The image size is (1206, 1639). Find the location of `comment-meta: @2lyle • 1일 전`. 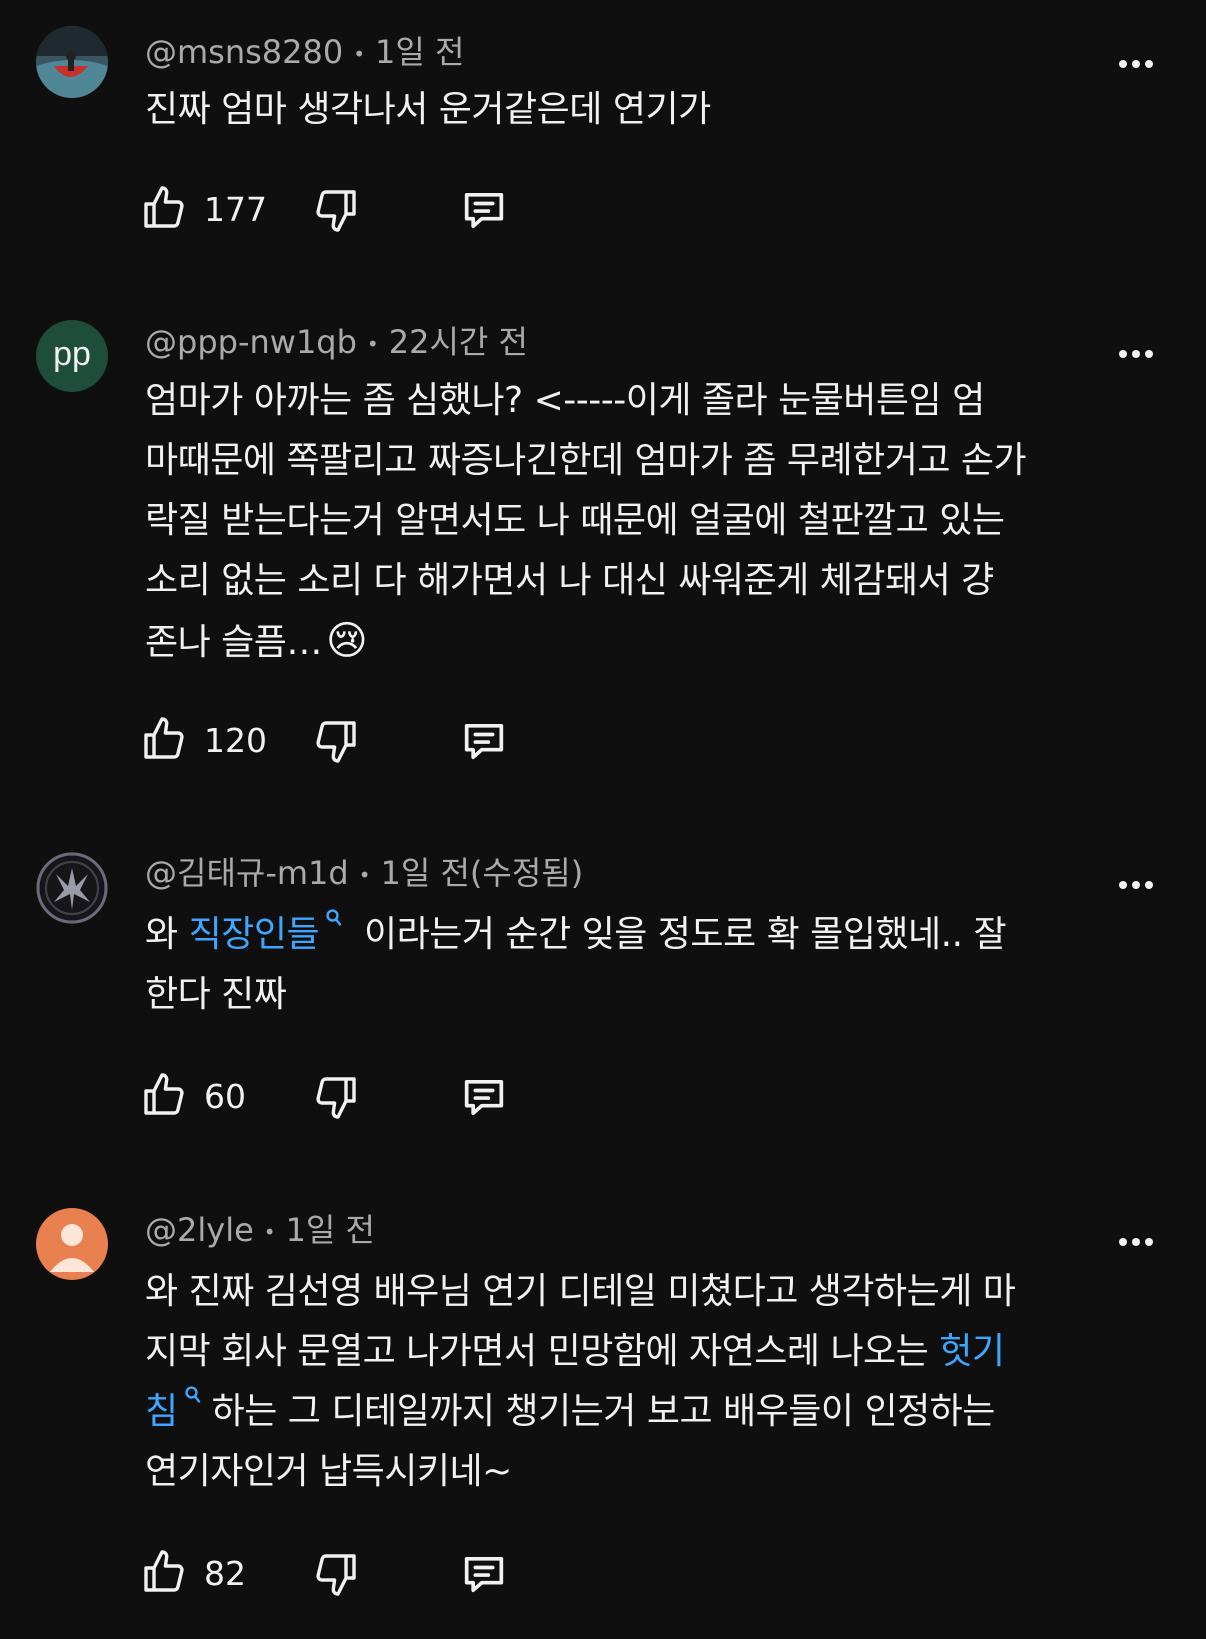

comment-meta: @2lyle • 1일 전 is located at coordinates (260, 1231).